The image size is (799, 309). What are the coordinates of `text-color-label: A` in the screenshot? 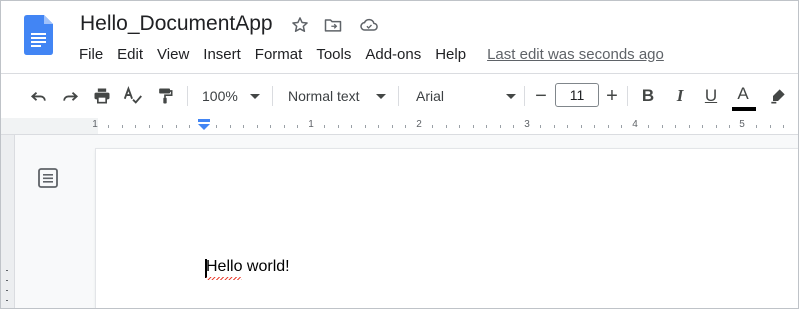 It's located at (743, 93).